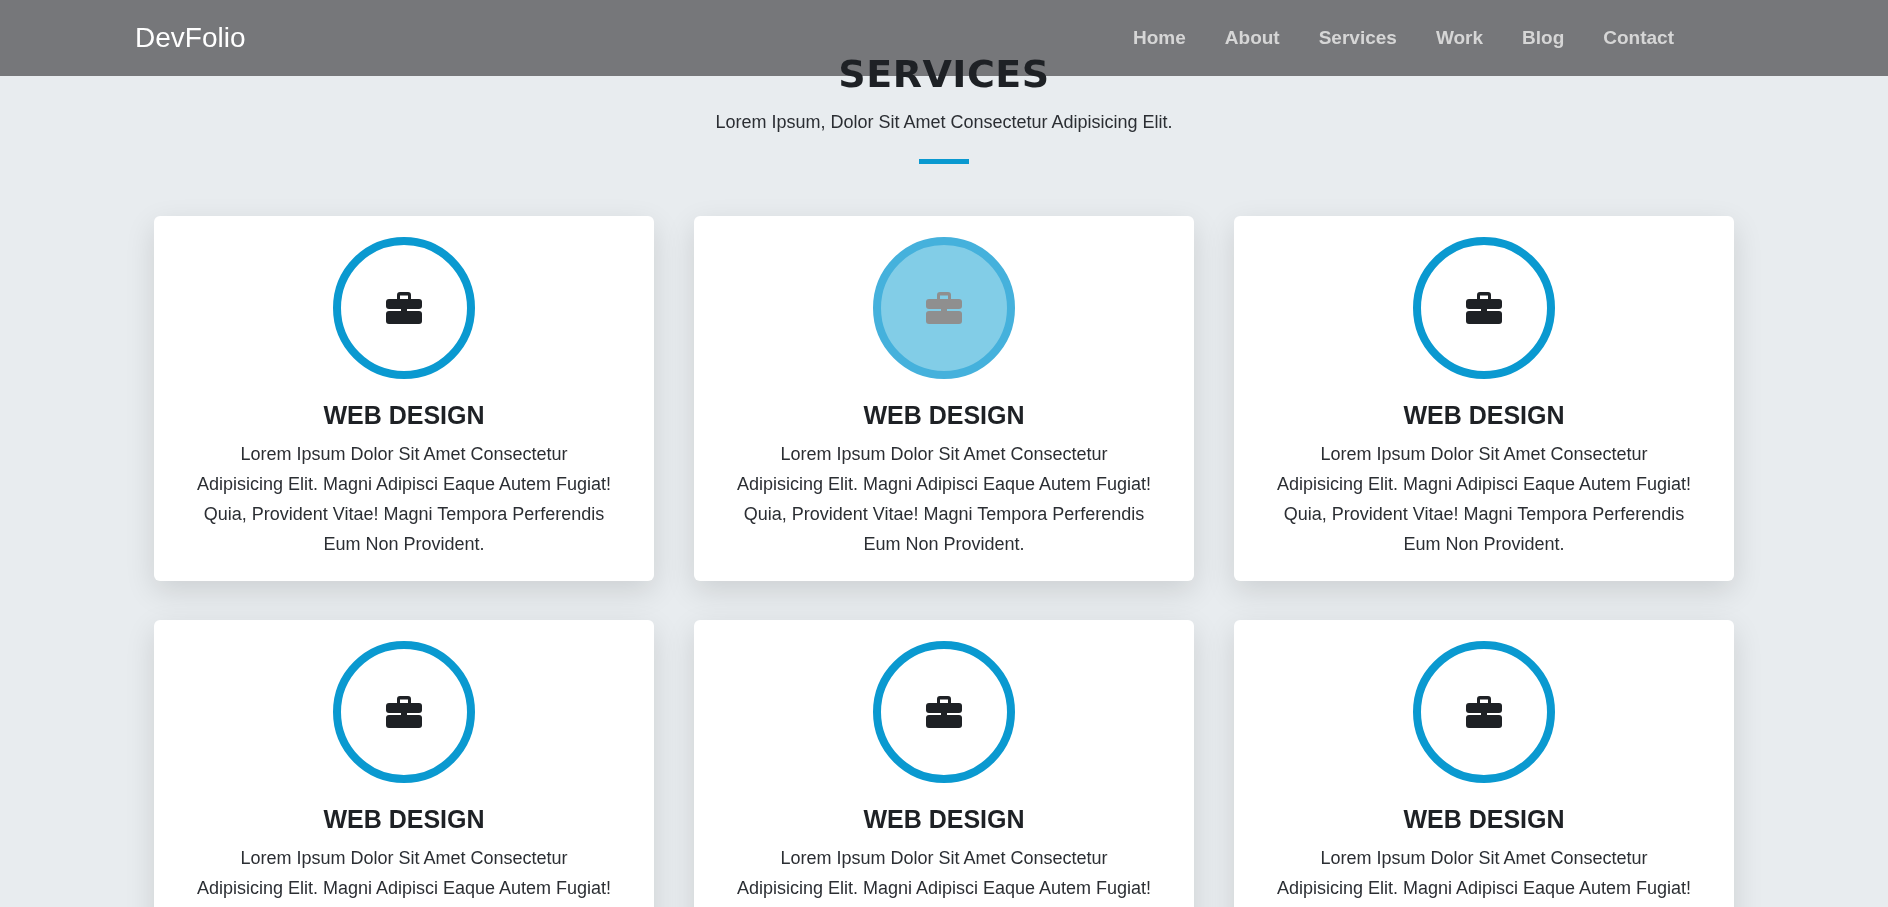 The image size is (1888, 907). What do you see at coordinates (944, 122) in the screenshot?
I see `section-subtitle: Lorem Ipsum, Dolor Sit Amet Consectetur Adipisicing Elit.` at bounding box center [944, 122].